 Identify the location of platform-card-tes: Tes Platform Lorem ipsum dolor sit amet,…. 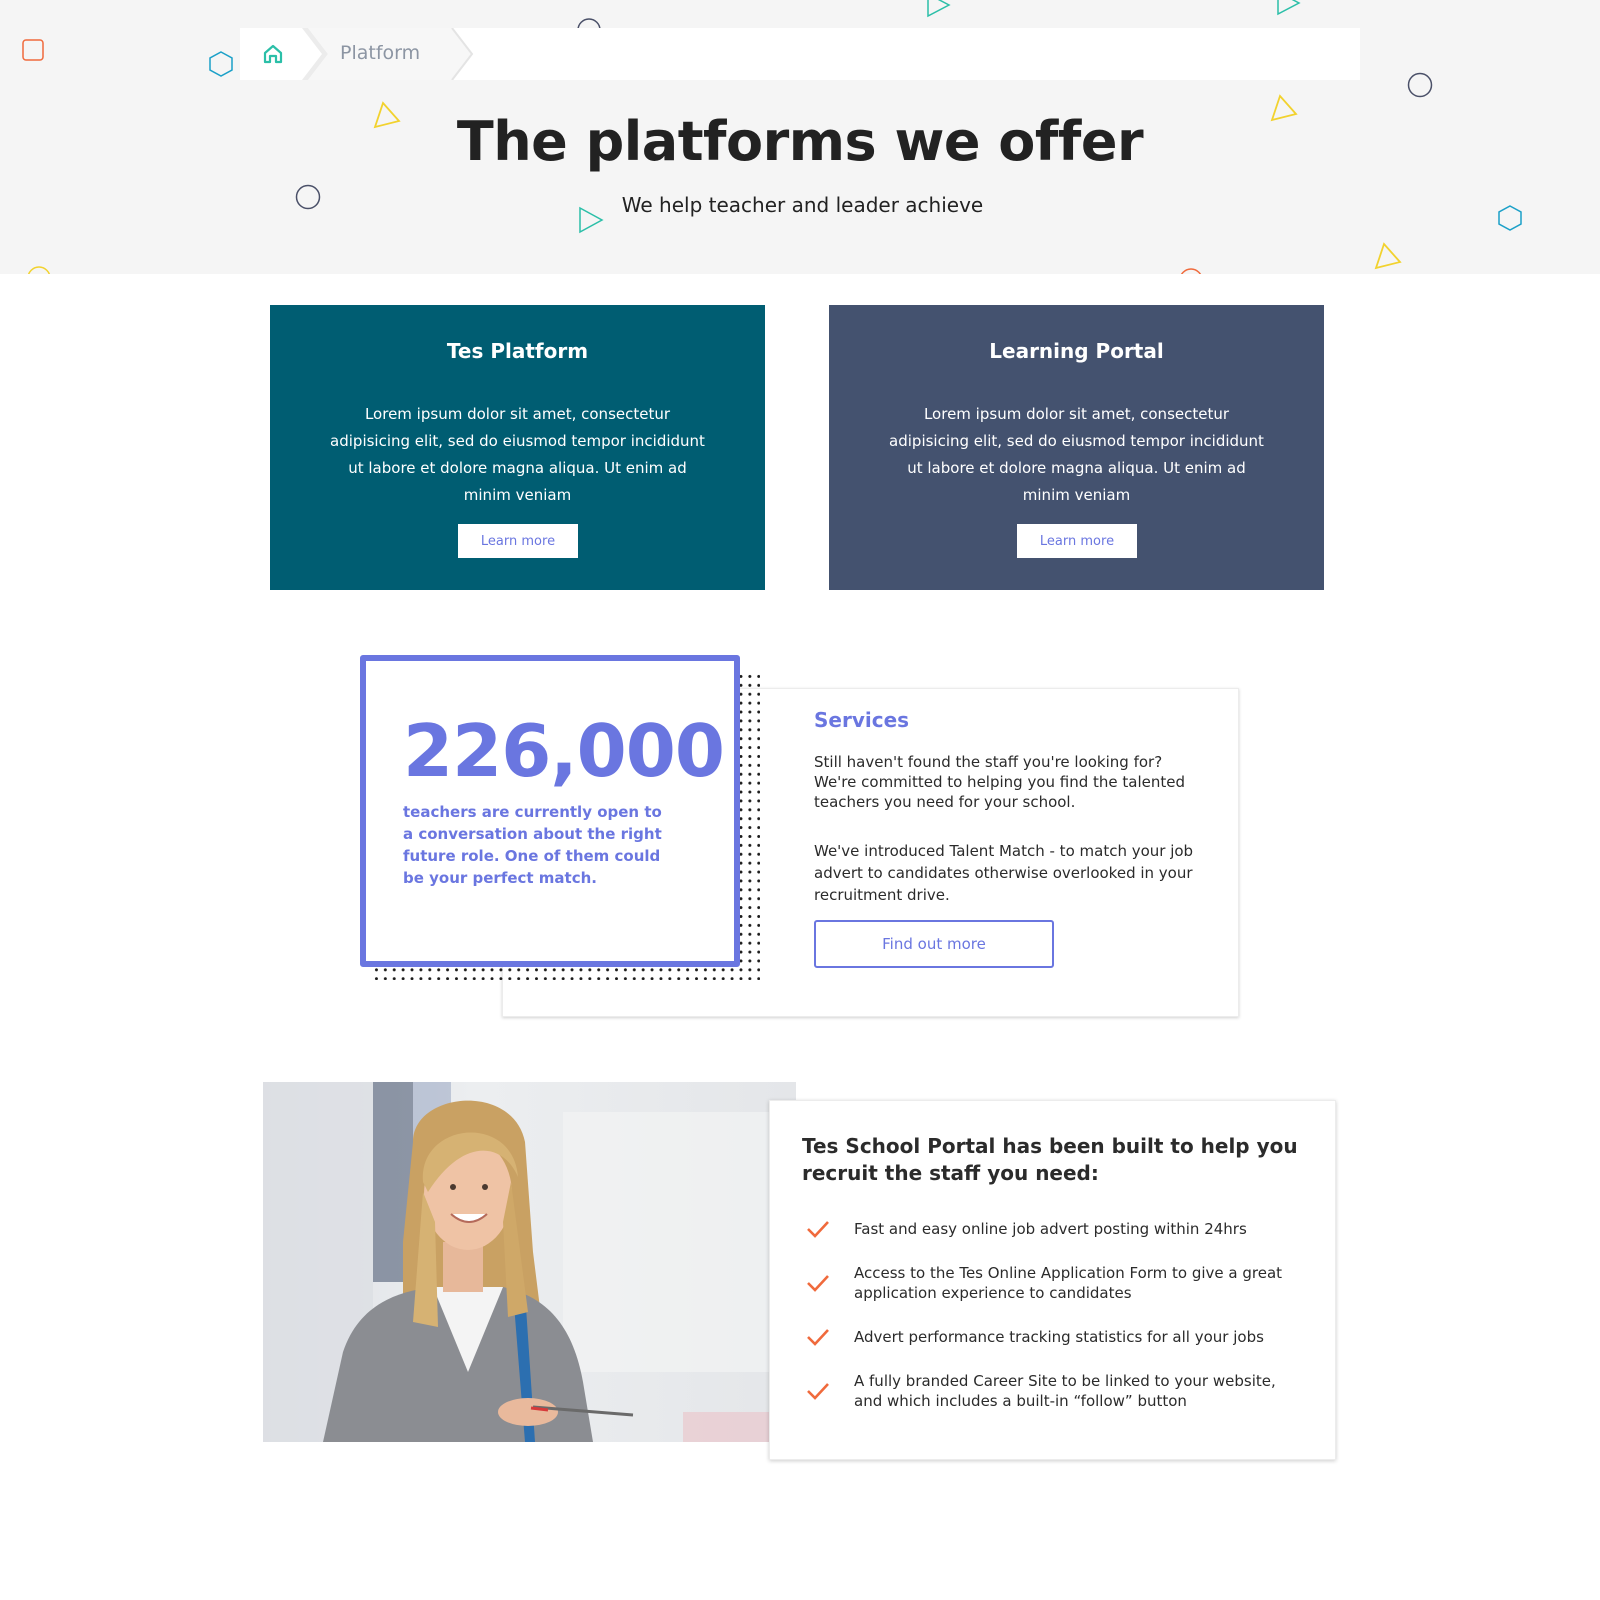
(517, 447).